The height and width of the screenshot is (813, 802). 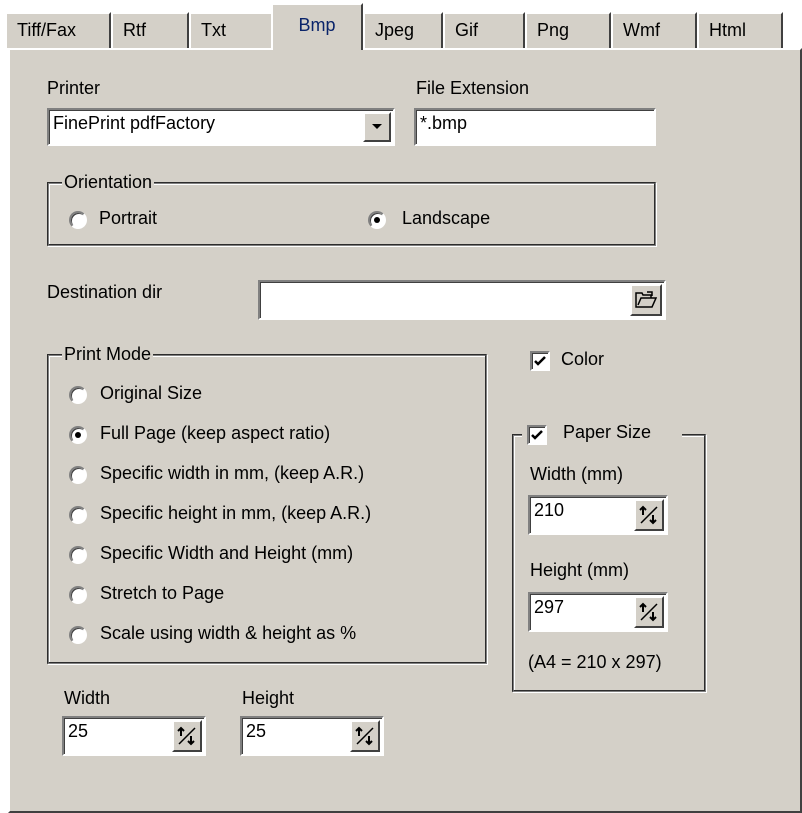 What do you see at coordinates (134, 123) in the screenshot?
I see `printer-value: FinePrint pdfFactory` at bounding box center [134, 123].